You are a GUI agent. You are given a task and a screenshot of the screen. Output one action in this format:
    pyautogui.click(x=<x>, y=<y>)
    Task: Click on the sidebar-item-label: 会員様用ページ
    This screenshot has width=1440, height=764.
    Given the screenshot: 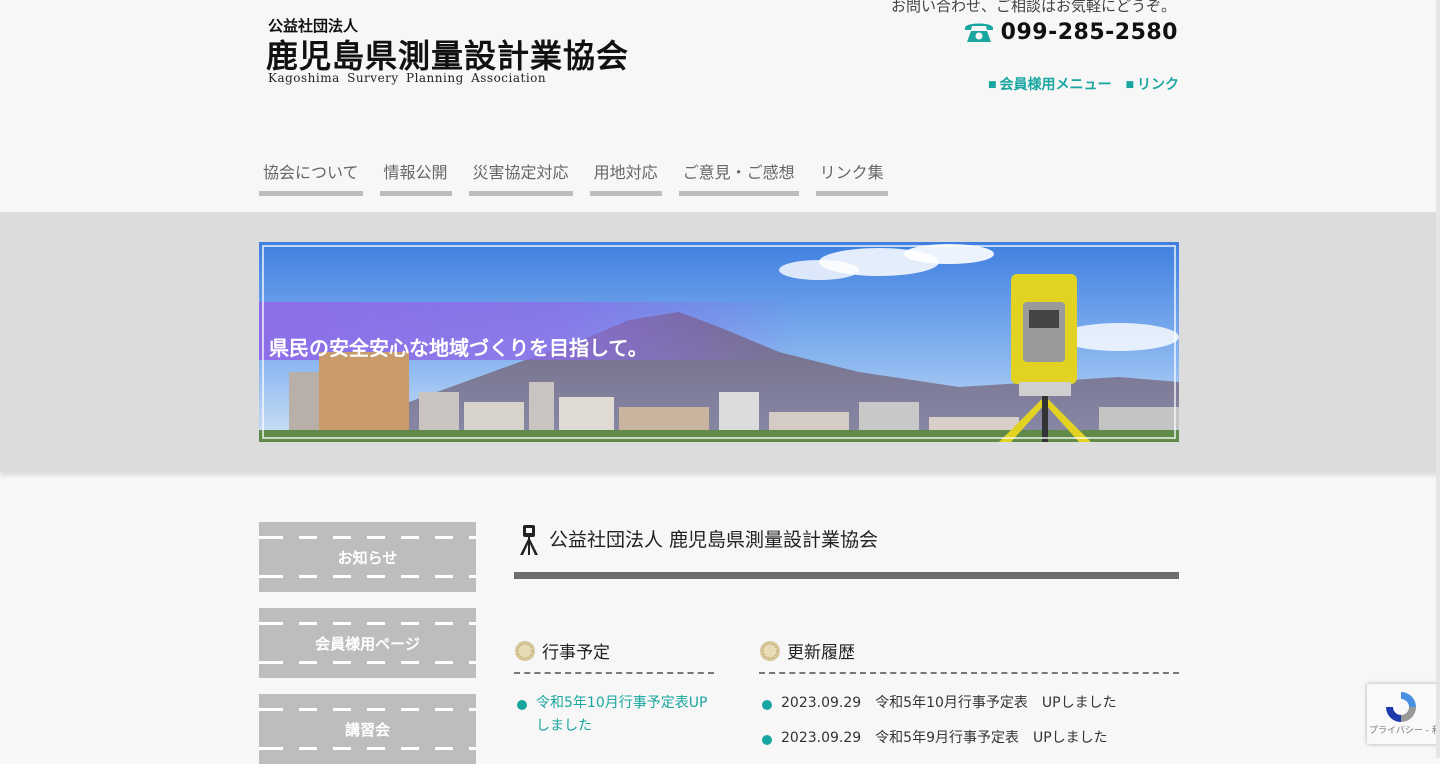 What is the action you would take?
    pyautogui.click(x=367, y=643)
    